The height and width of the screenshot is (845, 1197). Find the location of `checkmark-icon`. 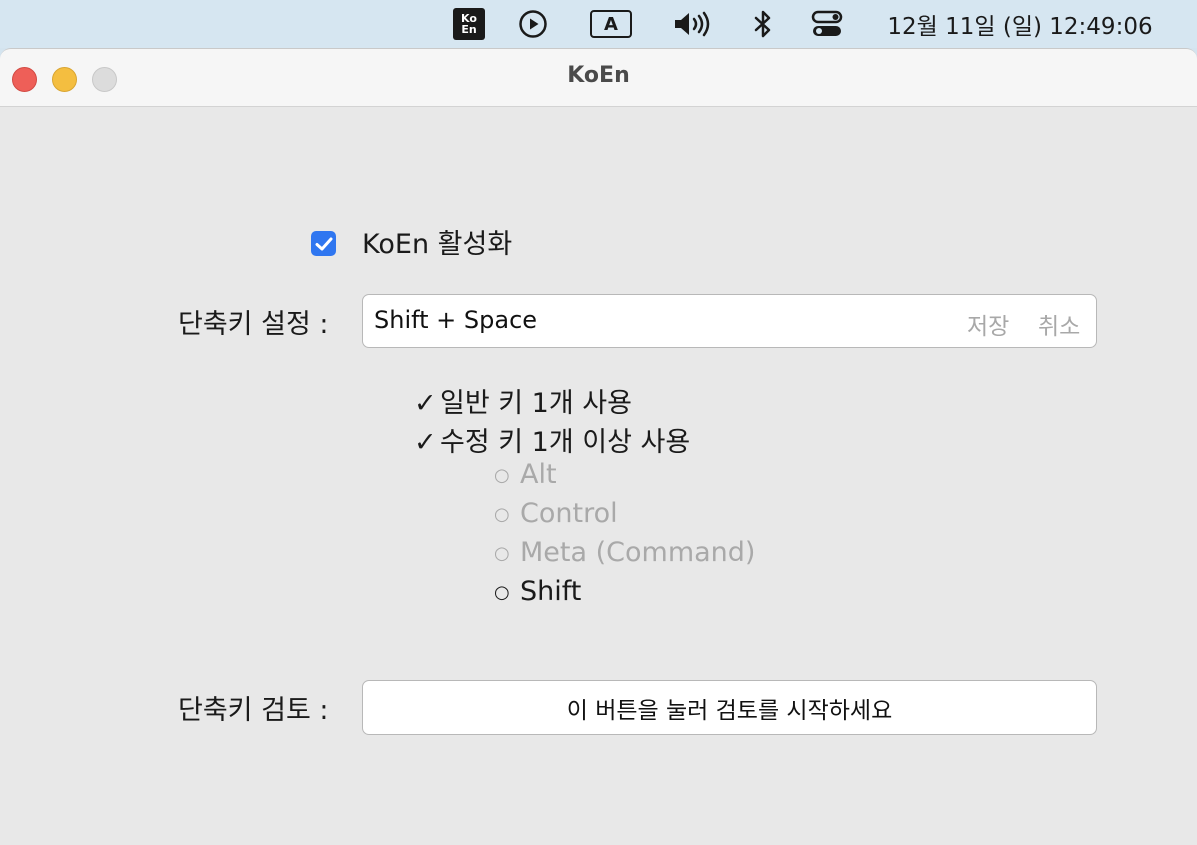

checkmark-icon is located at coordinates (323, 243).